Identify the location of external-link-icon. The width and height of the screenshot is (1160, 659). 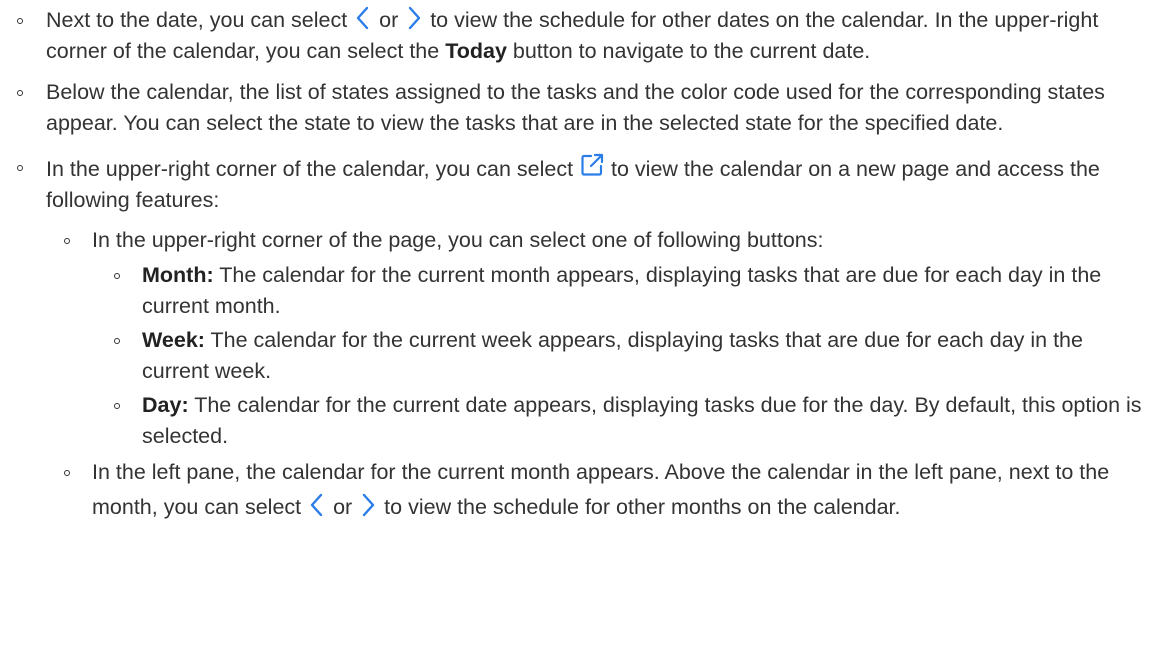
(592, 164).